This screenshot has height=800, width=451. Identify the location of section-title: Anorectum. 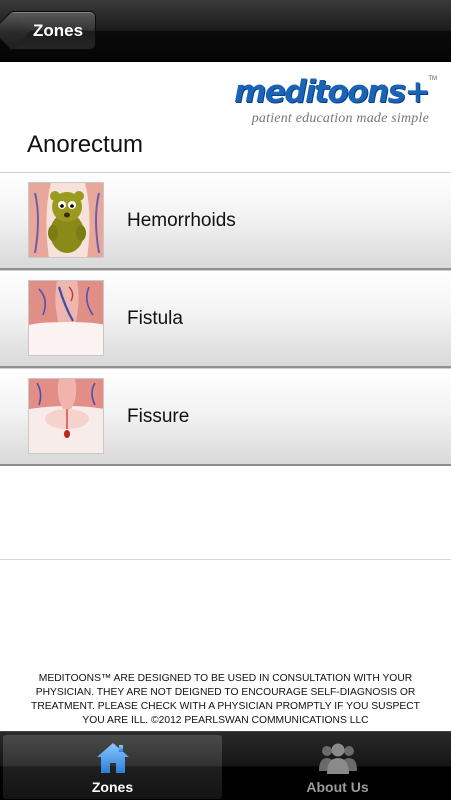
(85, 144).